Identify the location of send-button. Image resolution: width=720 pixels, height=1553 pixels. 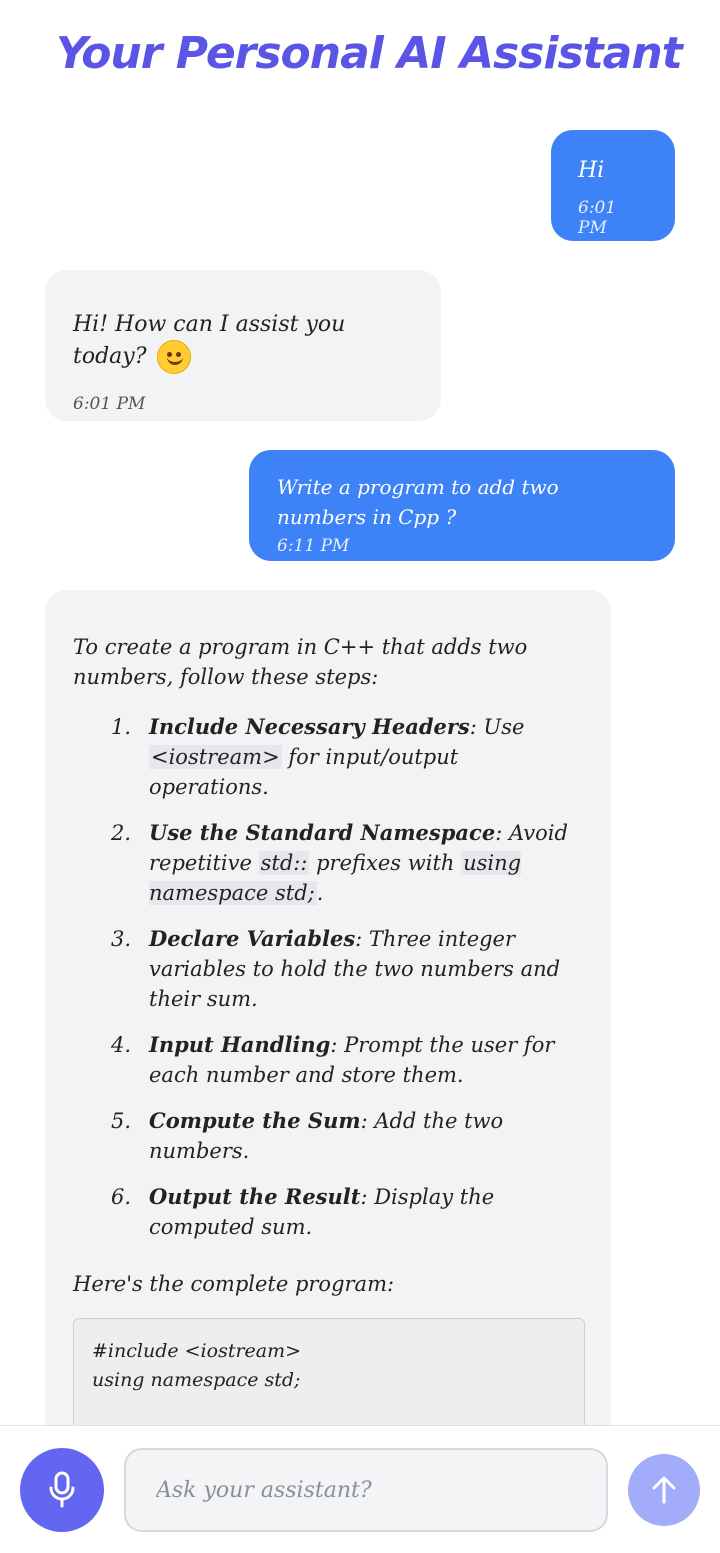
(664, 1490).